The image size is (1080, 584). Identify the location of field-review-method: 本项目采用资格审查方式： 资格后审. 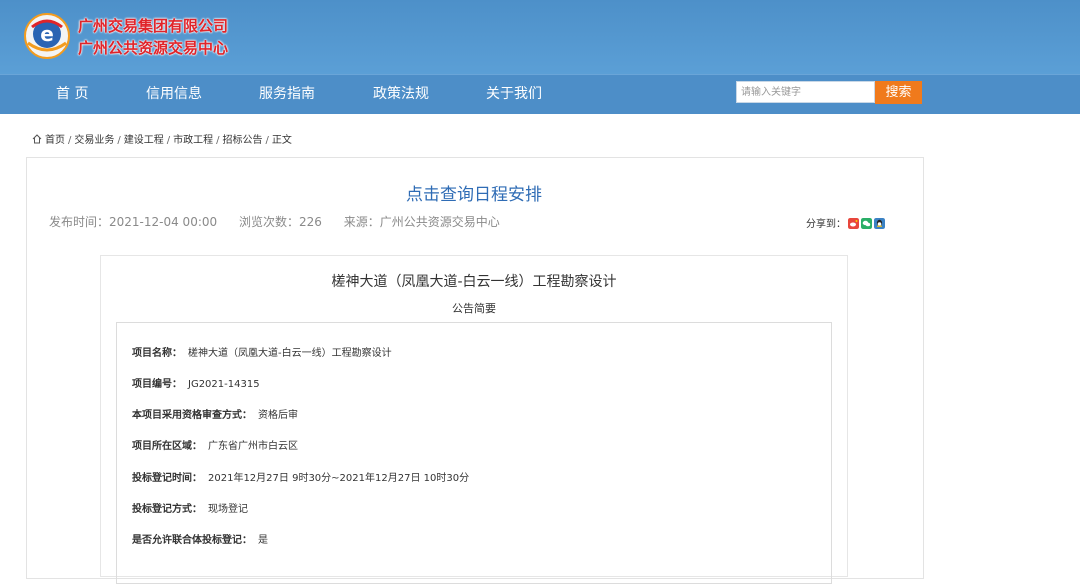
(215, 413).